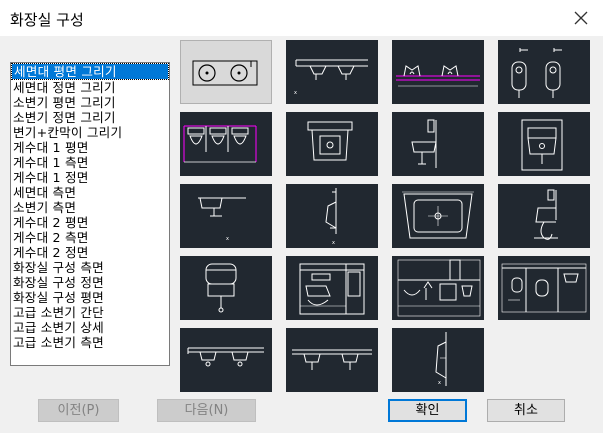  I want to click on list-item: 게수대 2 평면, so click(90, 222).